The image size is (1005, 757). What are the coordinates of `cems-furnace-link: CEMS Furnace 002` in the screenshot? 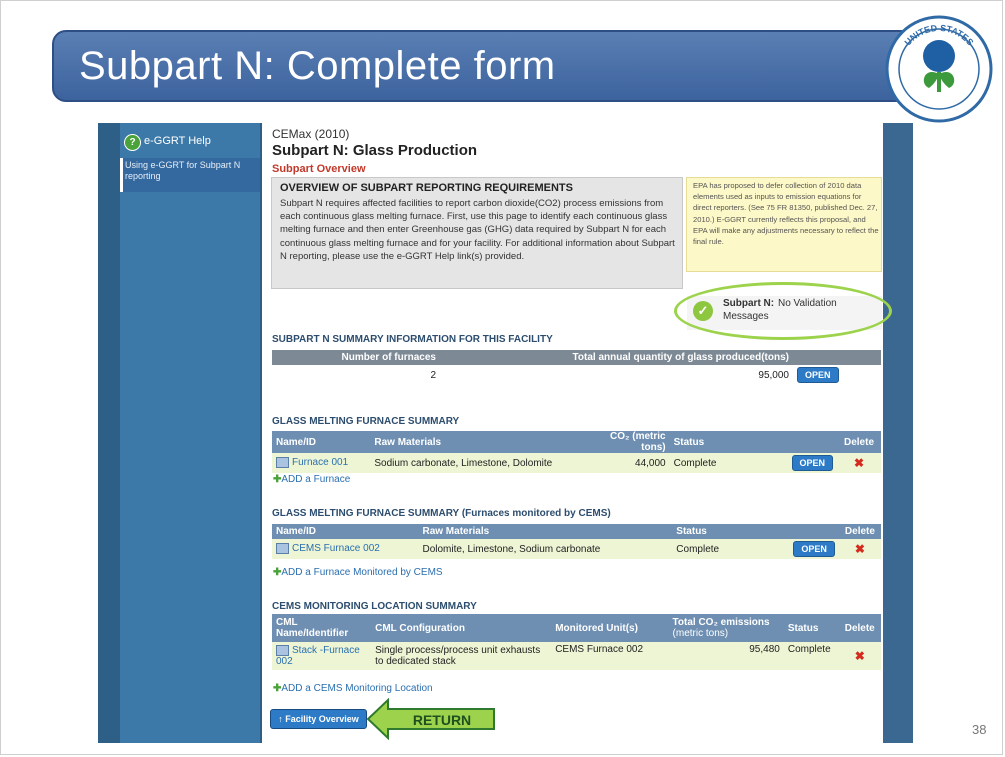 It's located at (336, 549).